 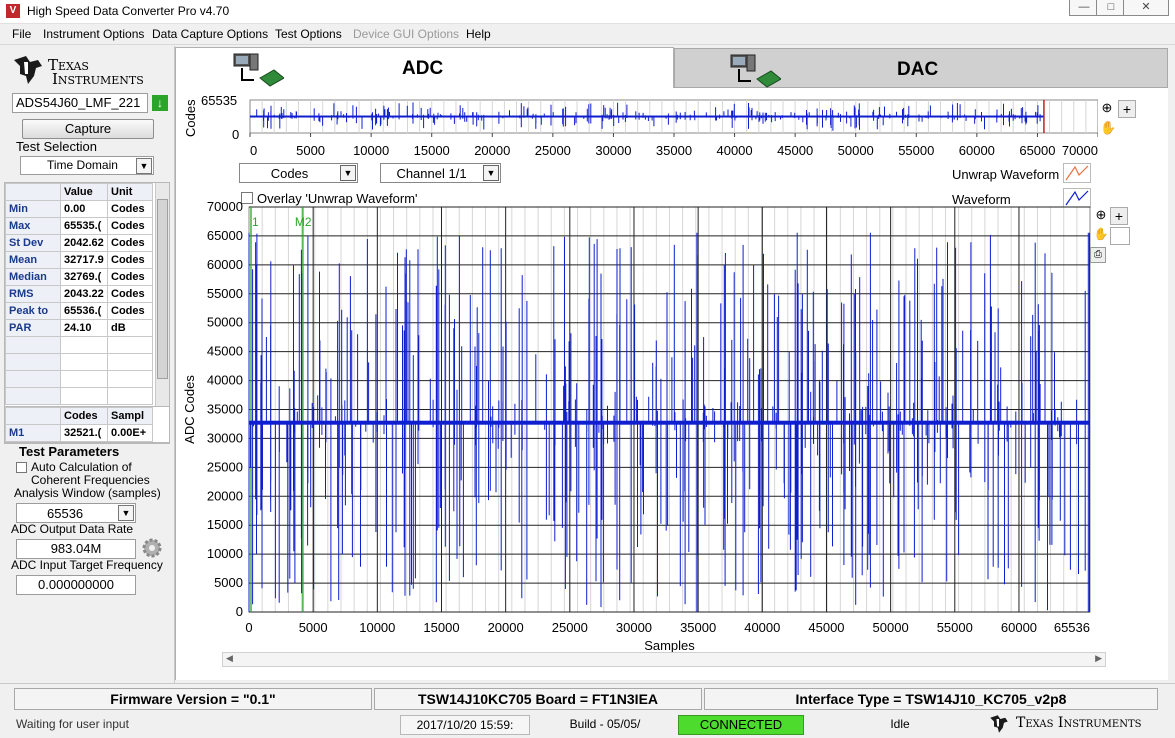 What do you see at coordinates (634, 627) in the screenshot?
I see `x-tick-label: 30000` at bounding box center [634, 627].